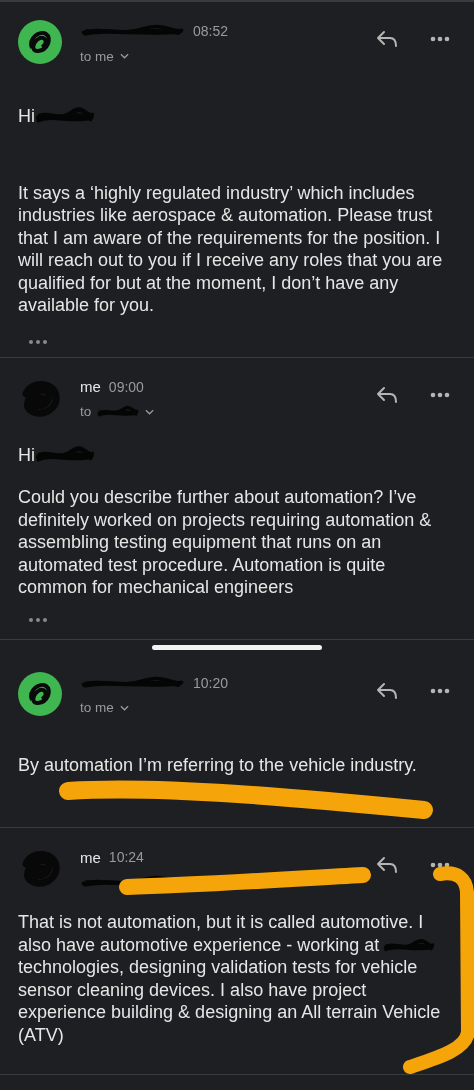 The image size is (474, 1090). I want to click on message-body: technologies, designing validation tests for vehicle sensor cleaning devices. I also have project experience building & designing an All terrain Vehicle (ATV), so click(230, 1001).